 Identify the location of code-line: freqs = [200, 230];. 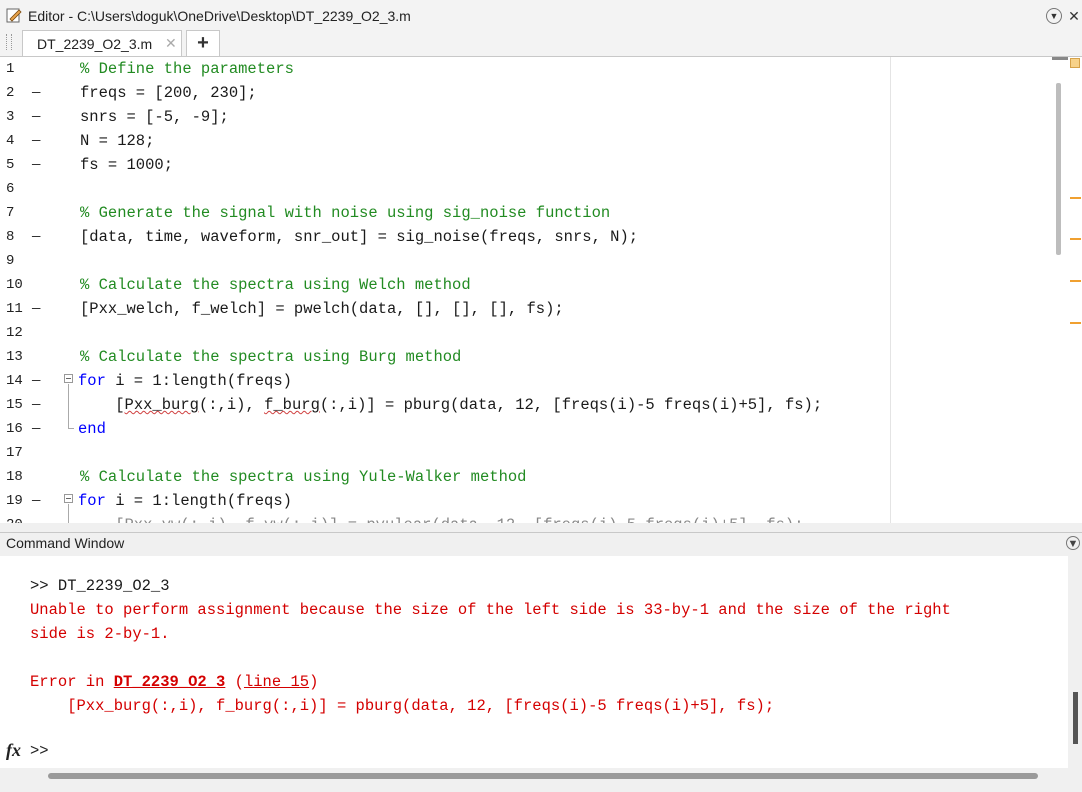
(168, 93).